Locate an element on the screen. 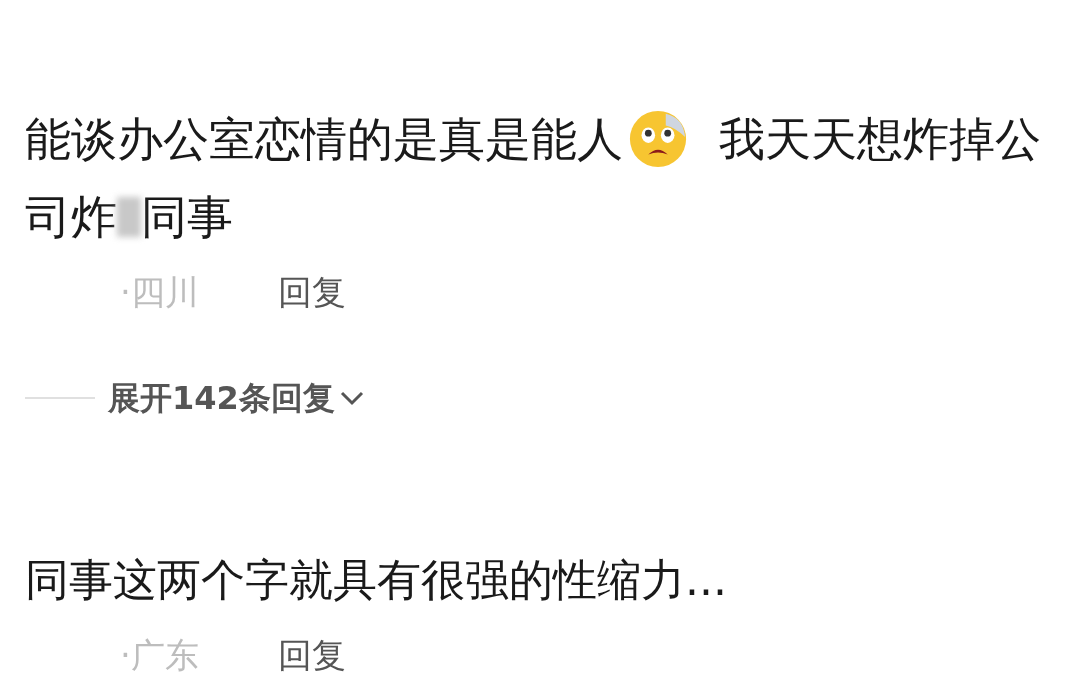 Image resolution: width=1080 pixels, height=692 pixels. comment-text: 我天天想炸掉公 is located at coordinates (880, 139).